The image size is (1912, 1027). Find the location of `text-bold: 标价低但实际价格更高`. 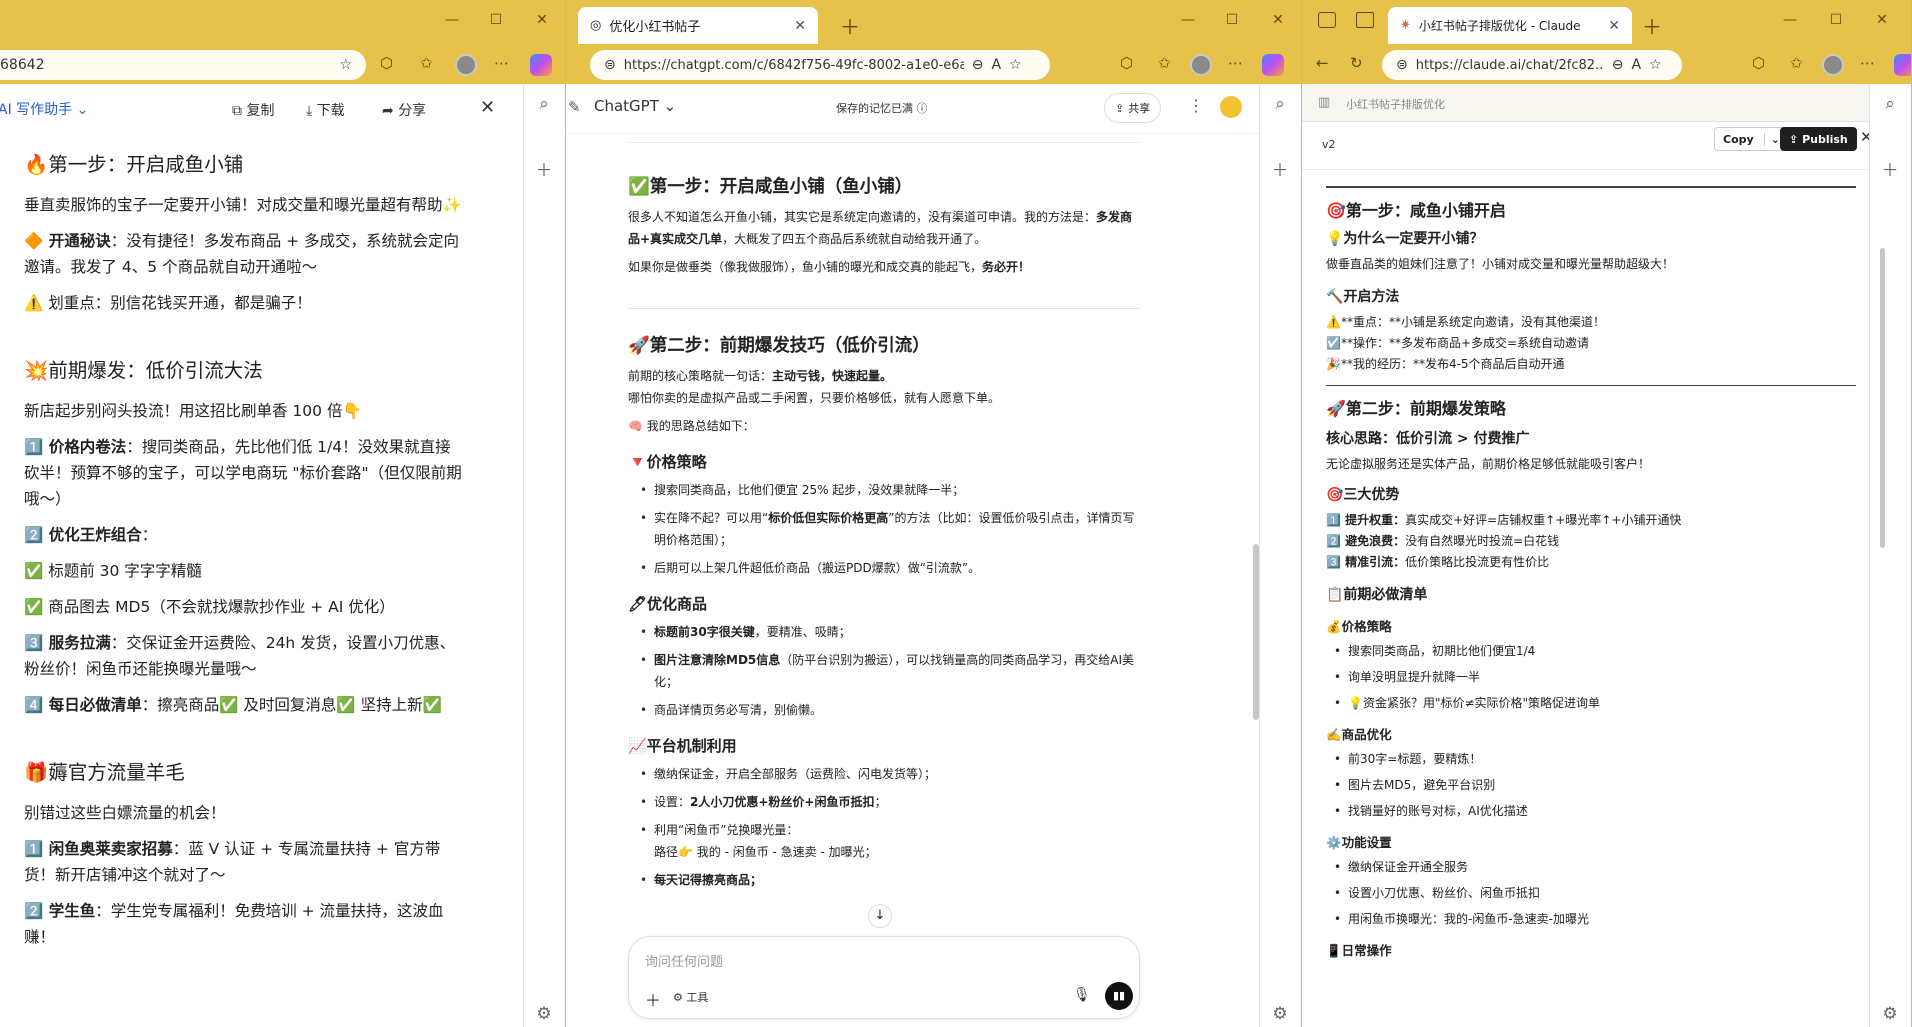

text-bold: 标价低但实际价格更高 is located at coordinates (828, 518).